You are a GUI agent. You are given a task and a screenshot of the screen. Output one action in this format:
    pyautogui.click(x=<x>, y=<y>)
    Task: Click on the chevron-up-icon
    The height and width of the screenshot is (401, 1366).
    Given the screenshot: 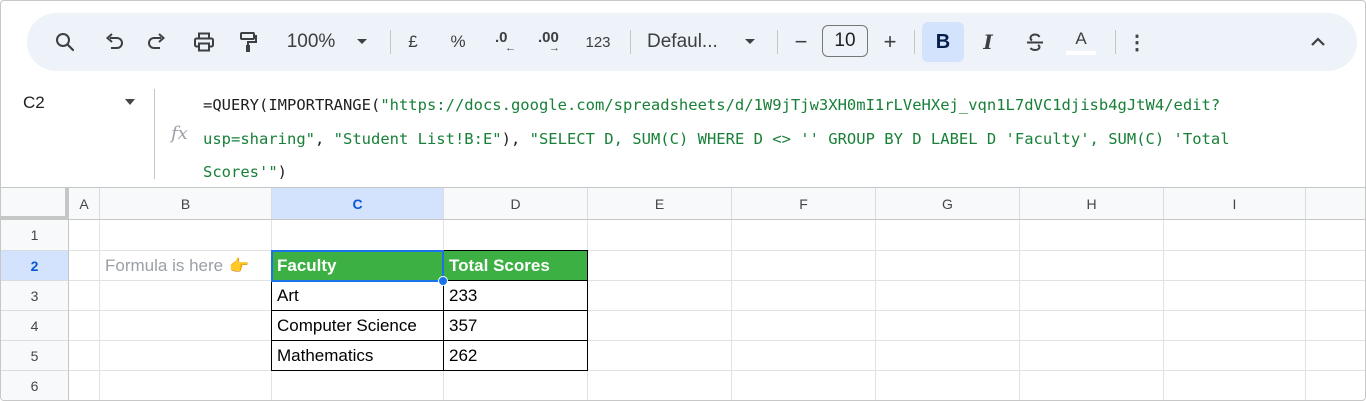 What is the action you would take?
    pyautogui.click(x=1318, y=42)
    